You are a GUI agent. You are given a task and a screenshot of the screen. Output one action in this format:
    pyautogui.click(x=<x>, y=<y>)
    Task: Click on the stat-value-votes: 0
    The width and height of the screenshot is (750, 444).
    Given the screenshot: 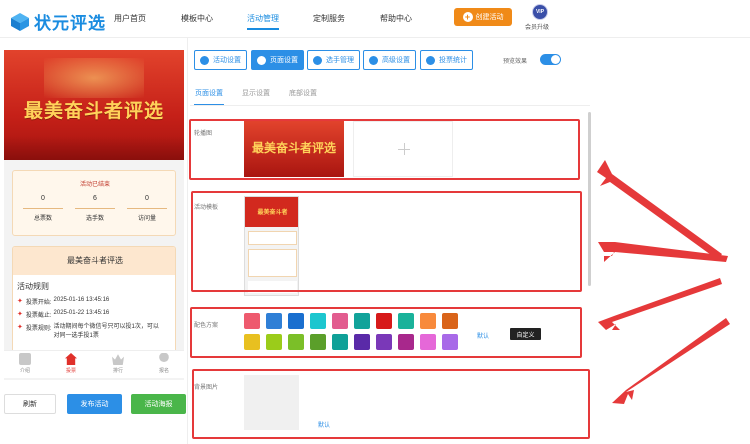 What is the action you would take?
    pyautogui.click(x=43, y=202)
    